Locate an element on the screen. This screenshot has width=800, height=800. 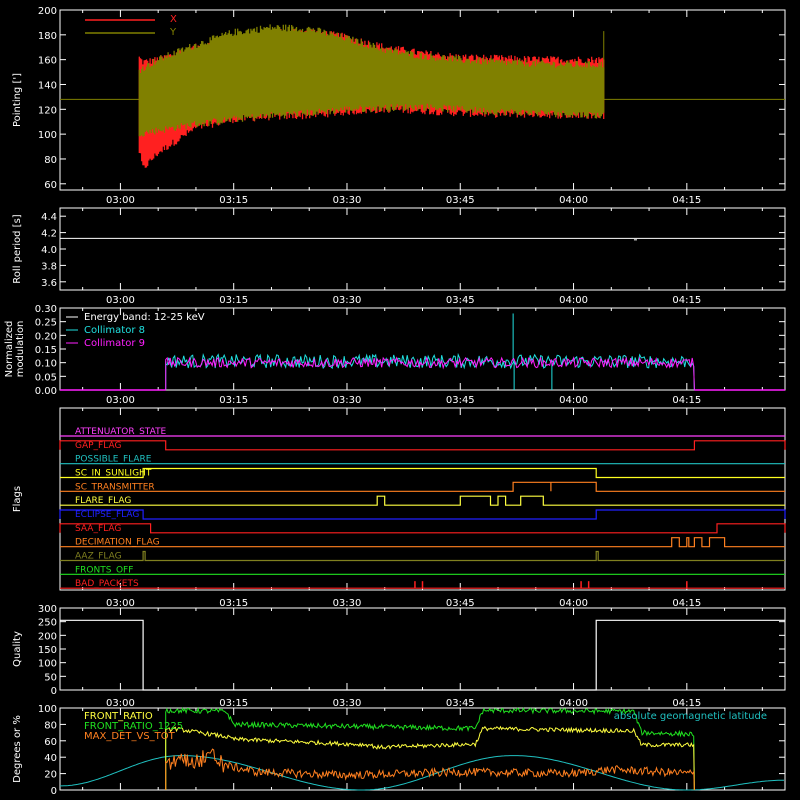
pointing-ytick-label: 180 is located at coordinates (47, 36).